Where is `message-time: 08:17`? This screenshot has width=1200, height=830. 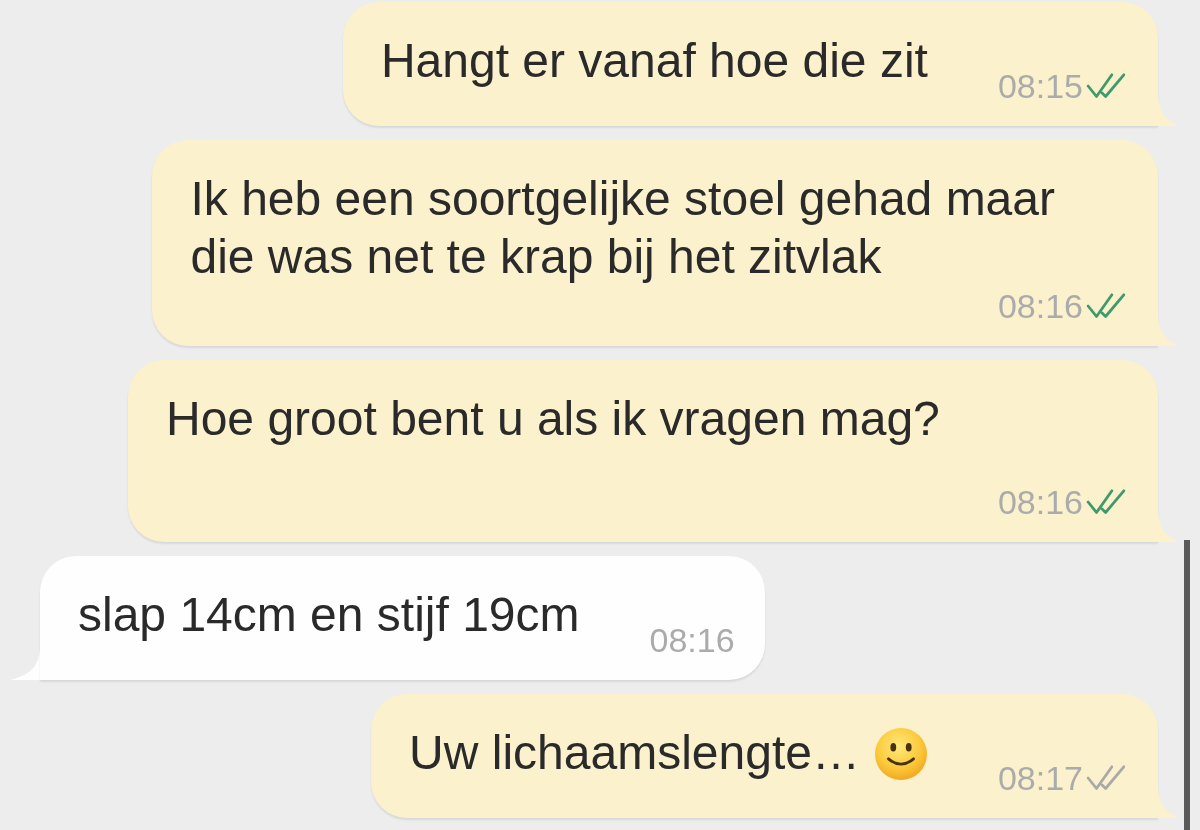
message-time: 08:17 is located at coordinates (1040, 778).